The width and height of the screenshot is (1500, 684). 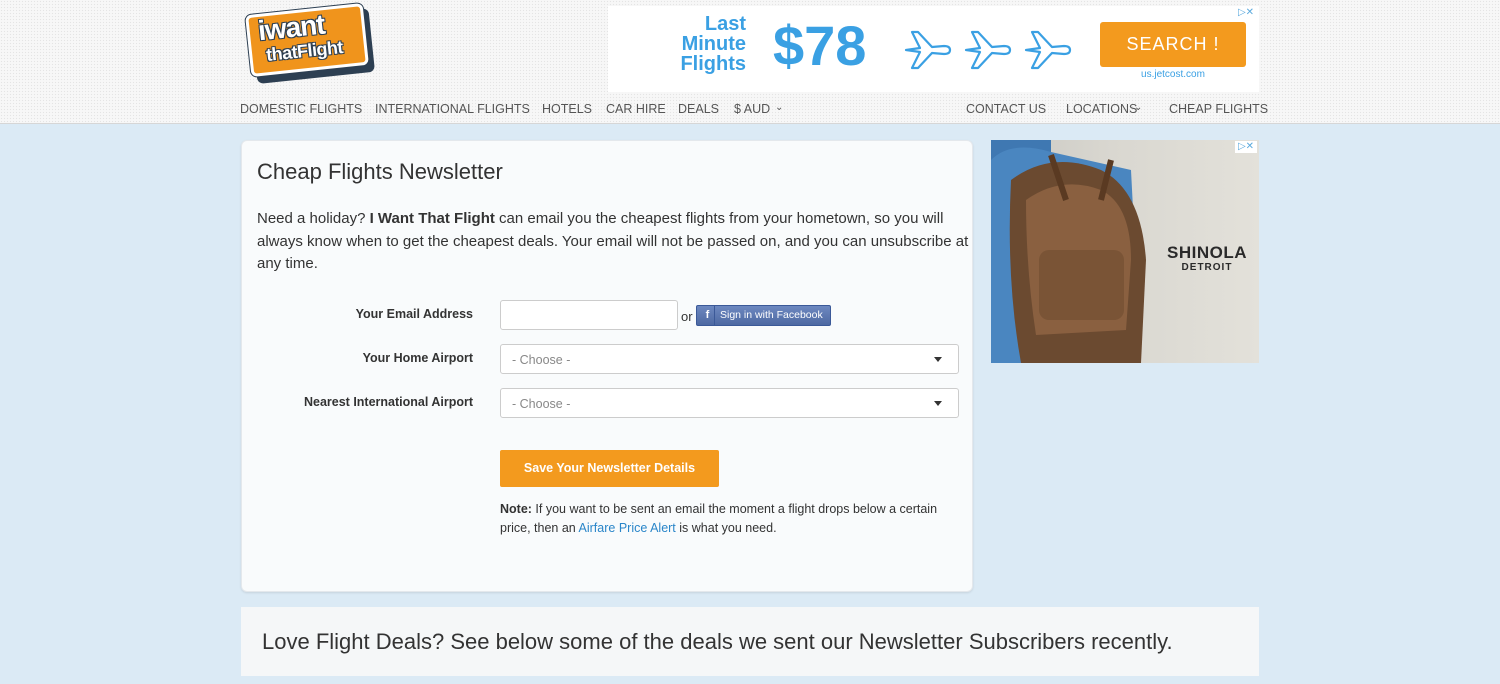 What do you see at coordinates (752, 109) in the screenshot?
I see `nav-currency: $ AUD` at bounding box center [752, 109].